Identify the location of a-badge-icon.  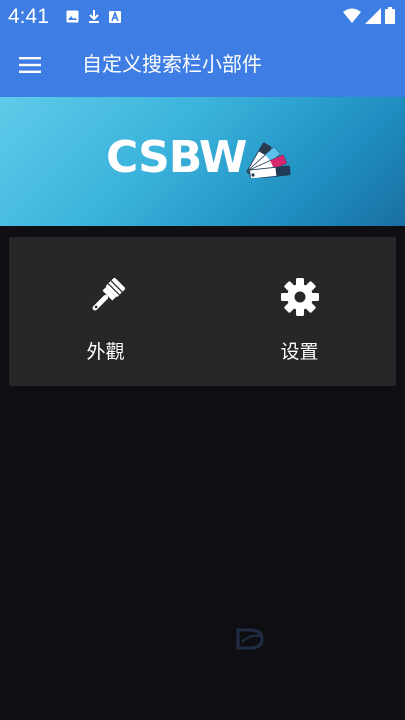
(115, 17).